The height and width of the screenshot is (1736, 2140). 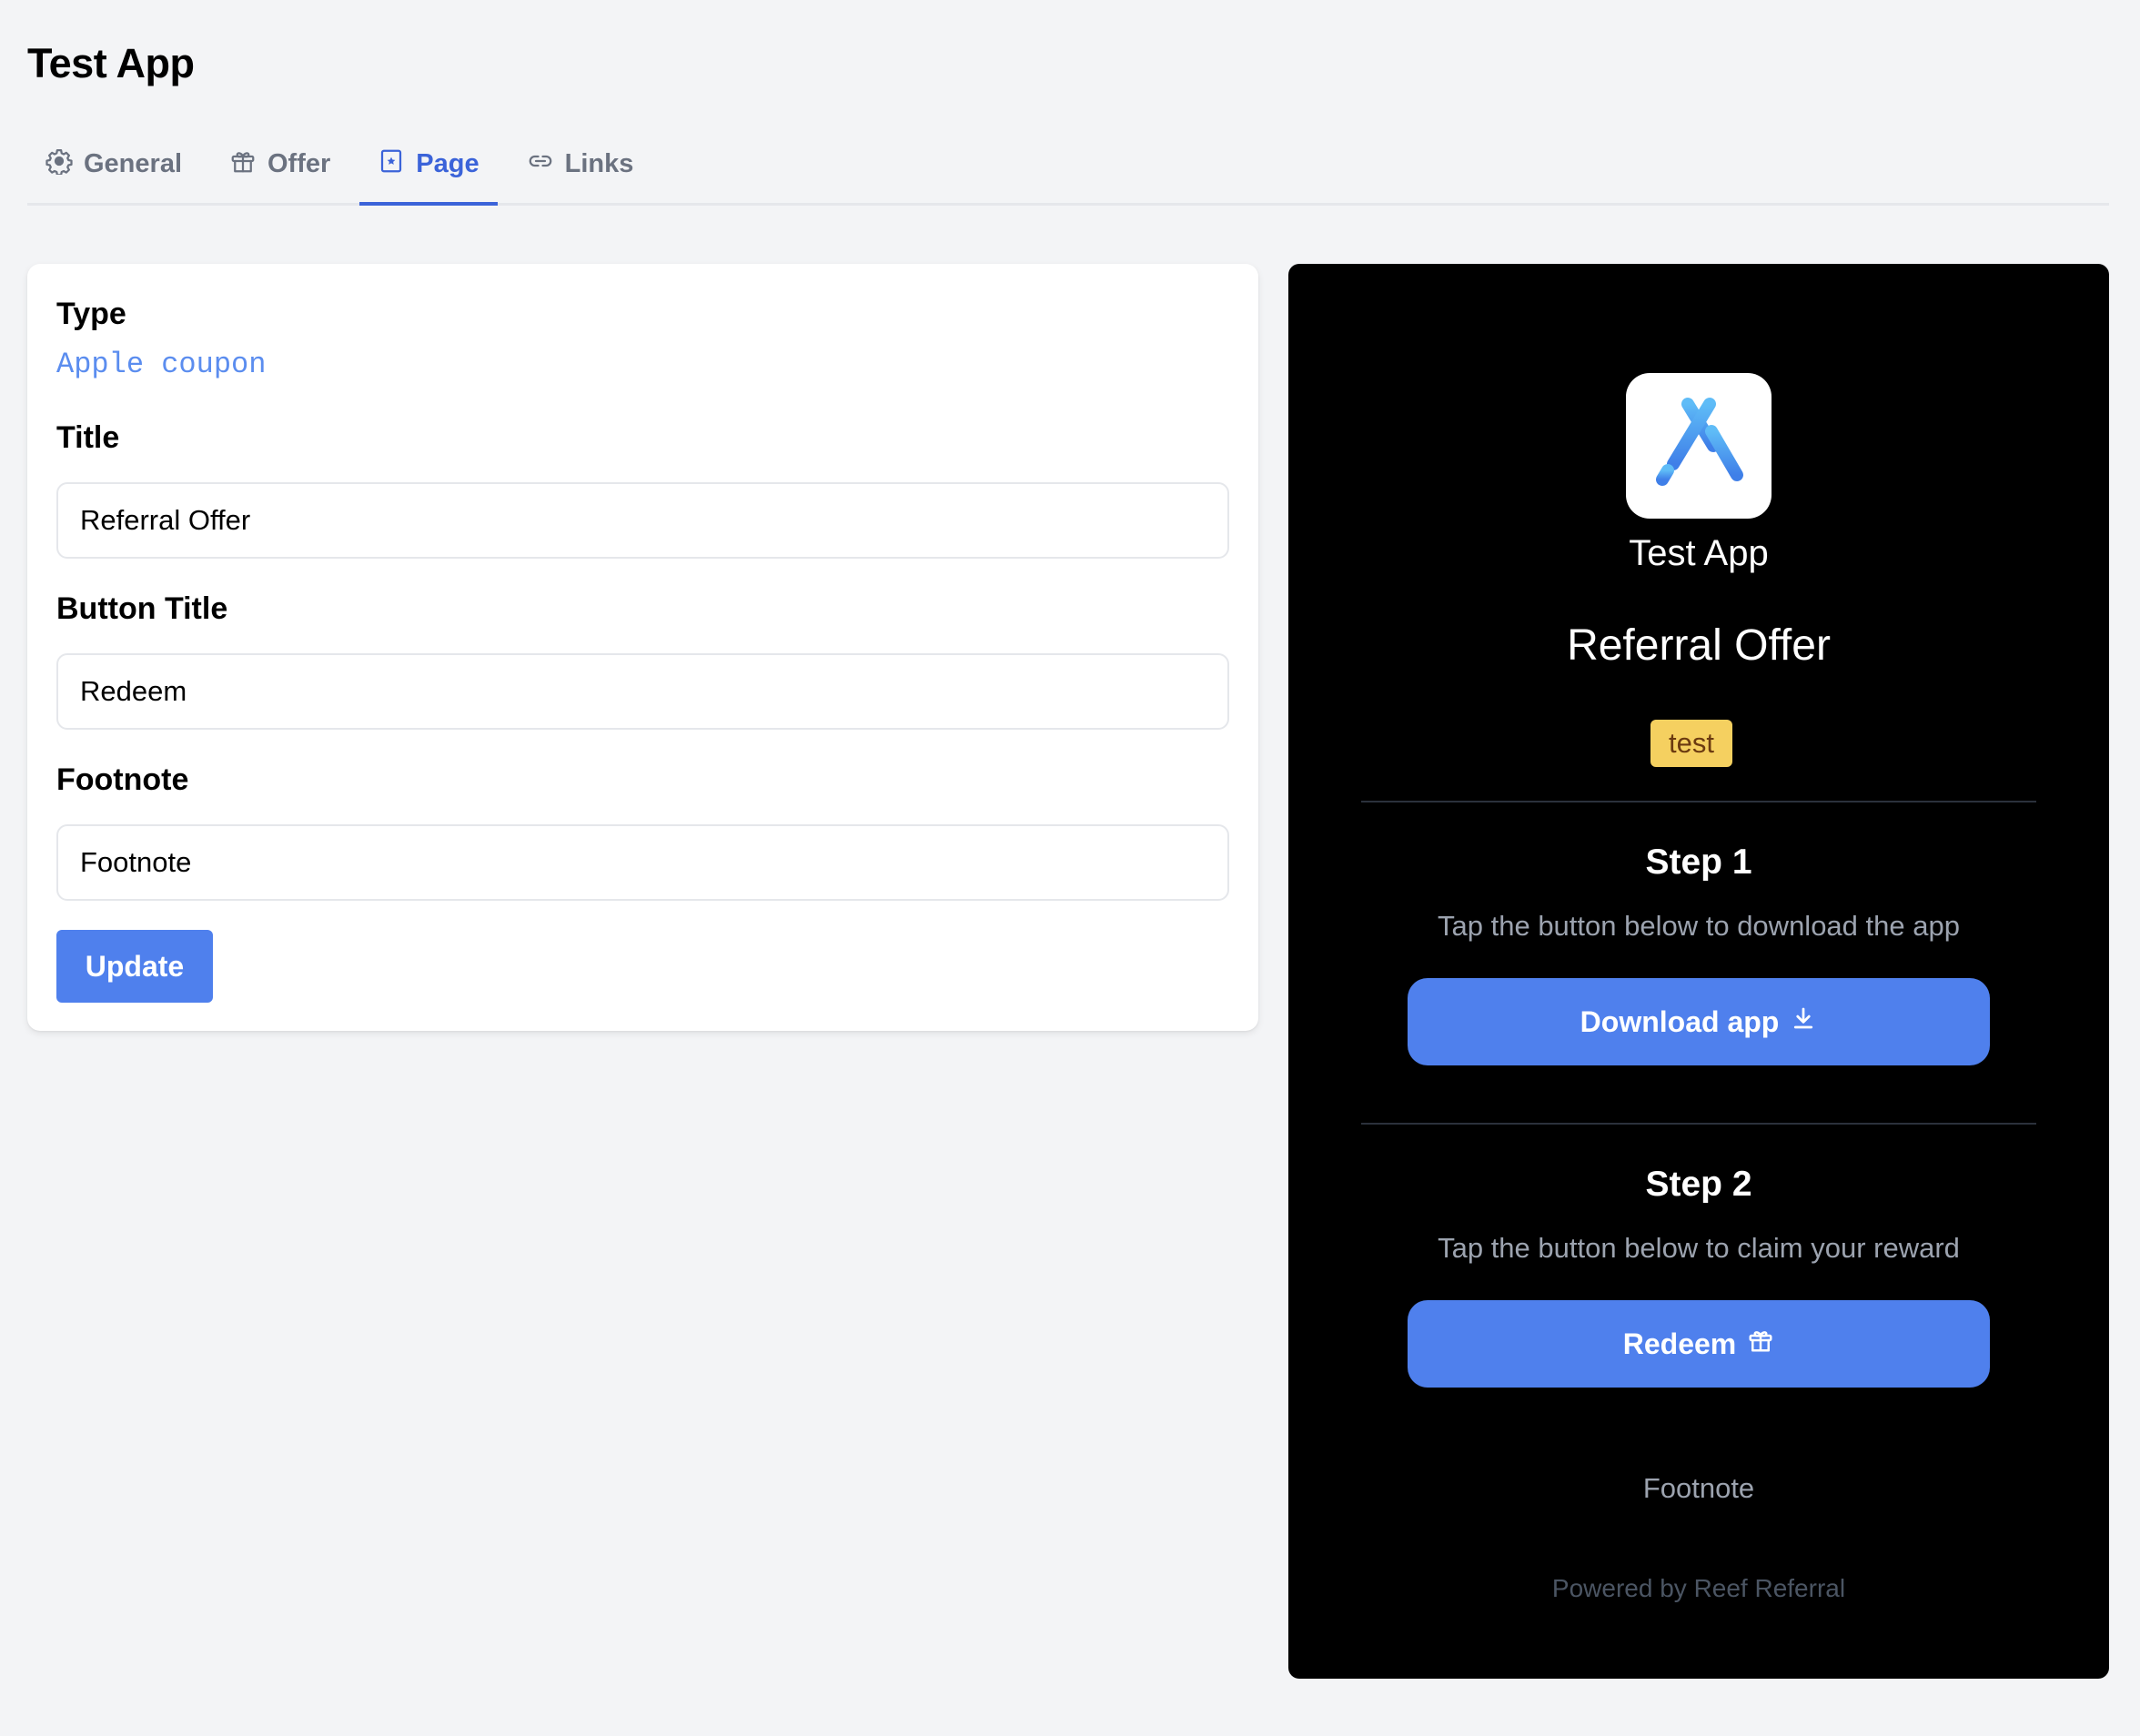 What do you see at coordinates (642, 691) in the screenshot?
I see `button-title-input` at bounding box center [642, 691].